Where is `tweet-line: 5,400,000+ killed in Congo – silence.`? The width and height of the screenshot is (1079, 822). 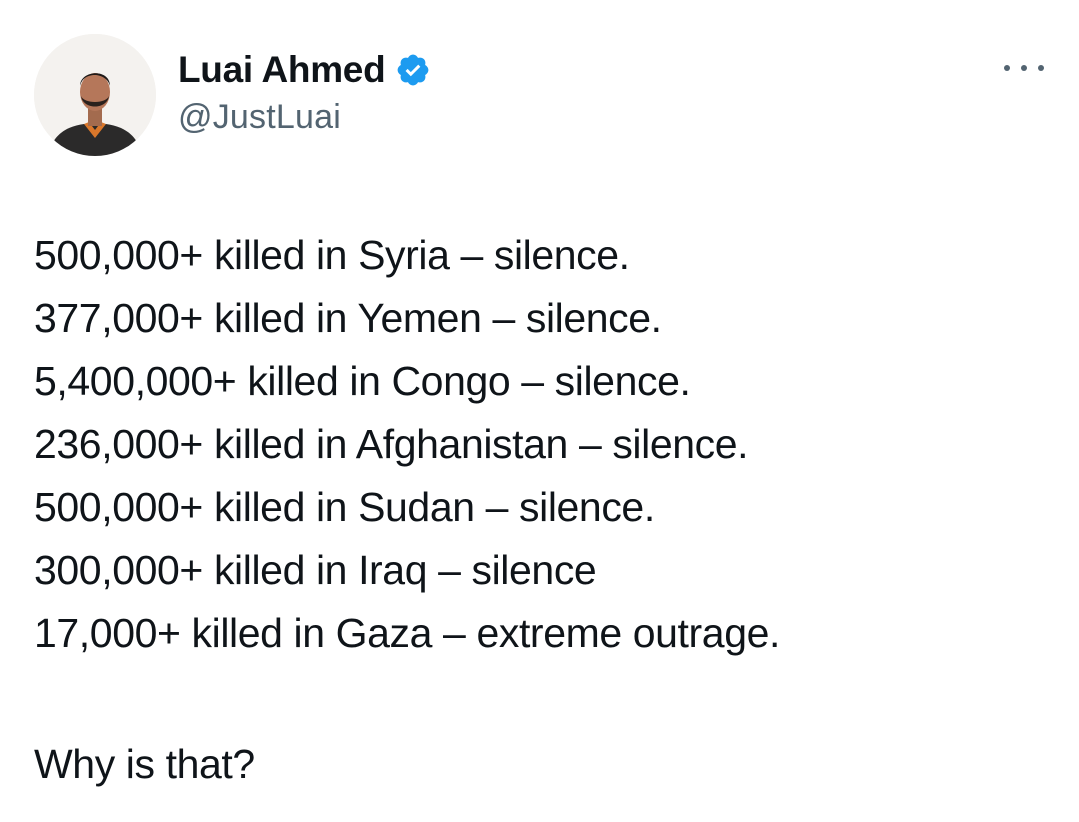
tweet-line: 5,400,000+ killed in Congo – silence. is located at coordinates (362, 381).